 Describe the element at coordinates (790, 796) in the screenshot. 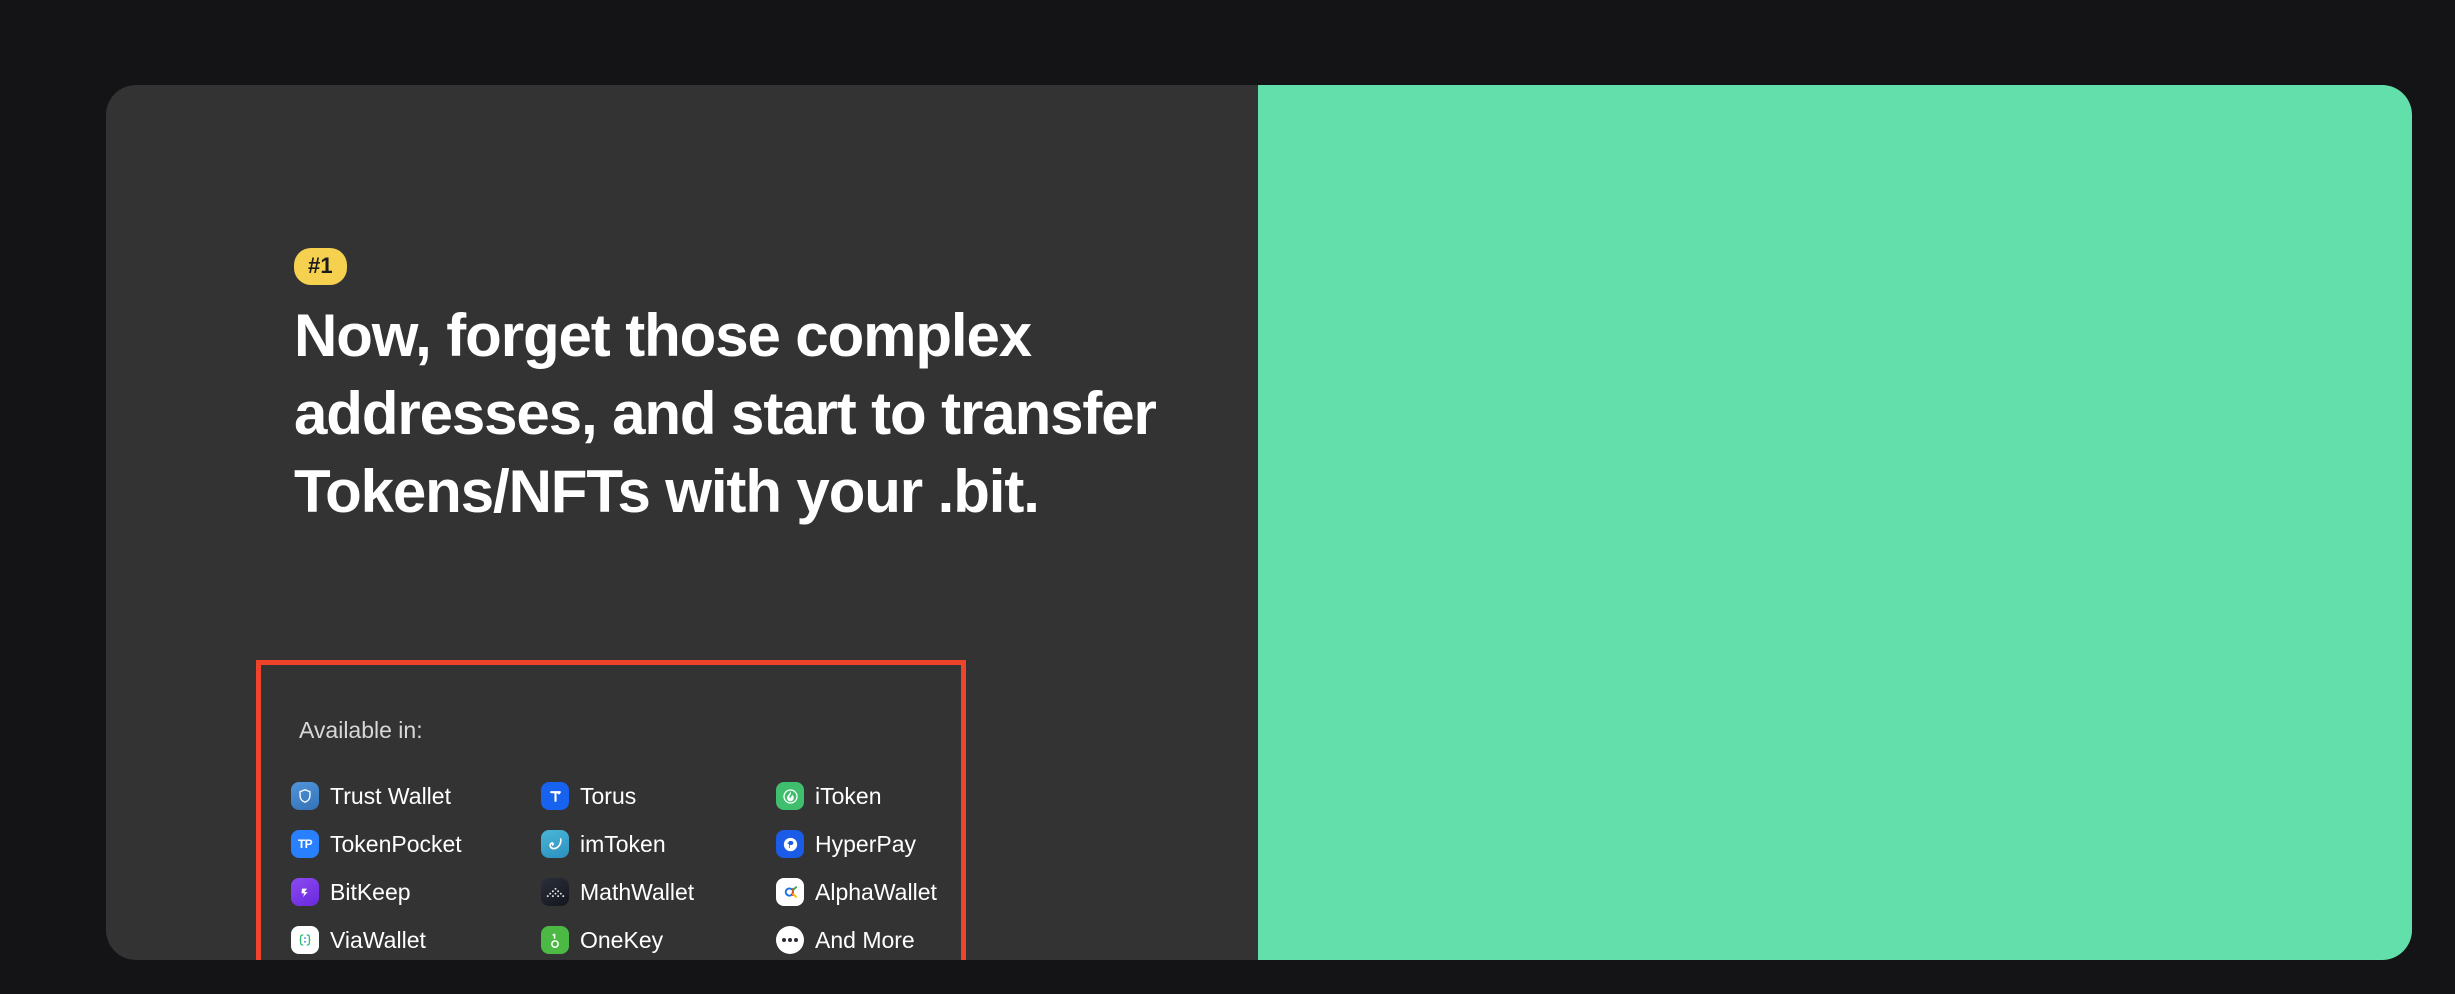

I see `itoken-icon` at that location.